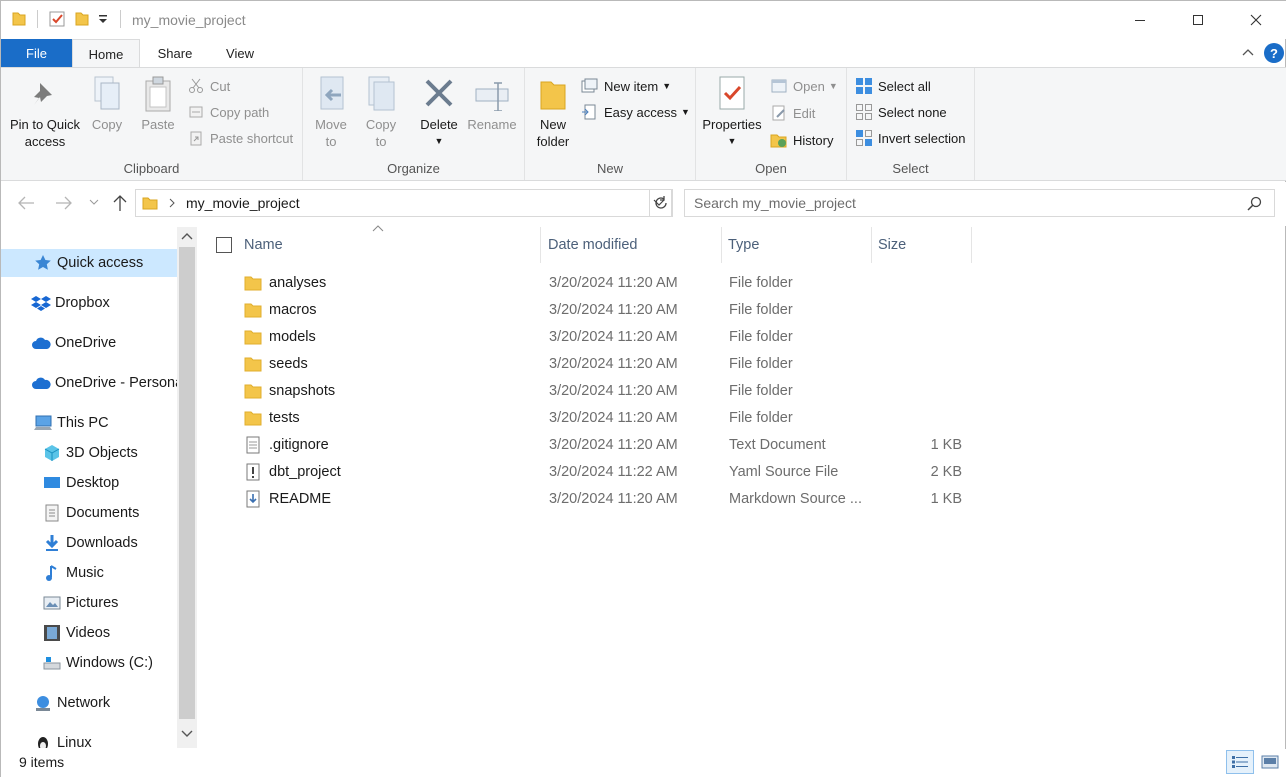  Describe the element at coordinates (52, 513) in the screenshot. I see `documents-icon` at that location.